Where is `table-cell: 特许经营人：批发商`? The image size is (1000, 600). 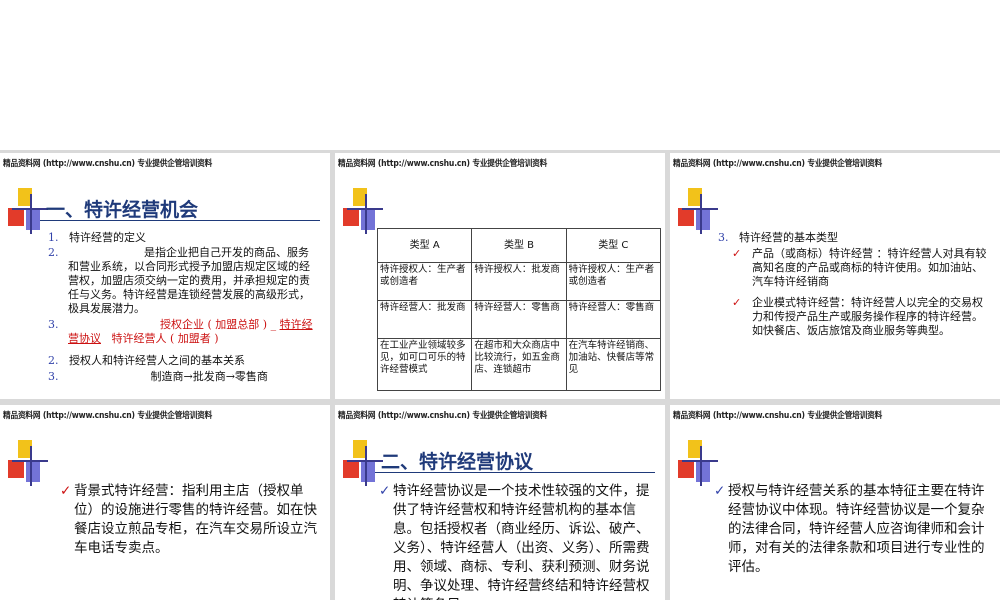 table-cell: 特许经营人：批发商 is located at coordinates (424, 319).